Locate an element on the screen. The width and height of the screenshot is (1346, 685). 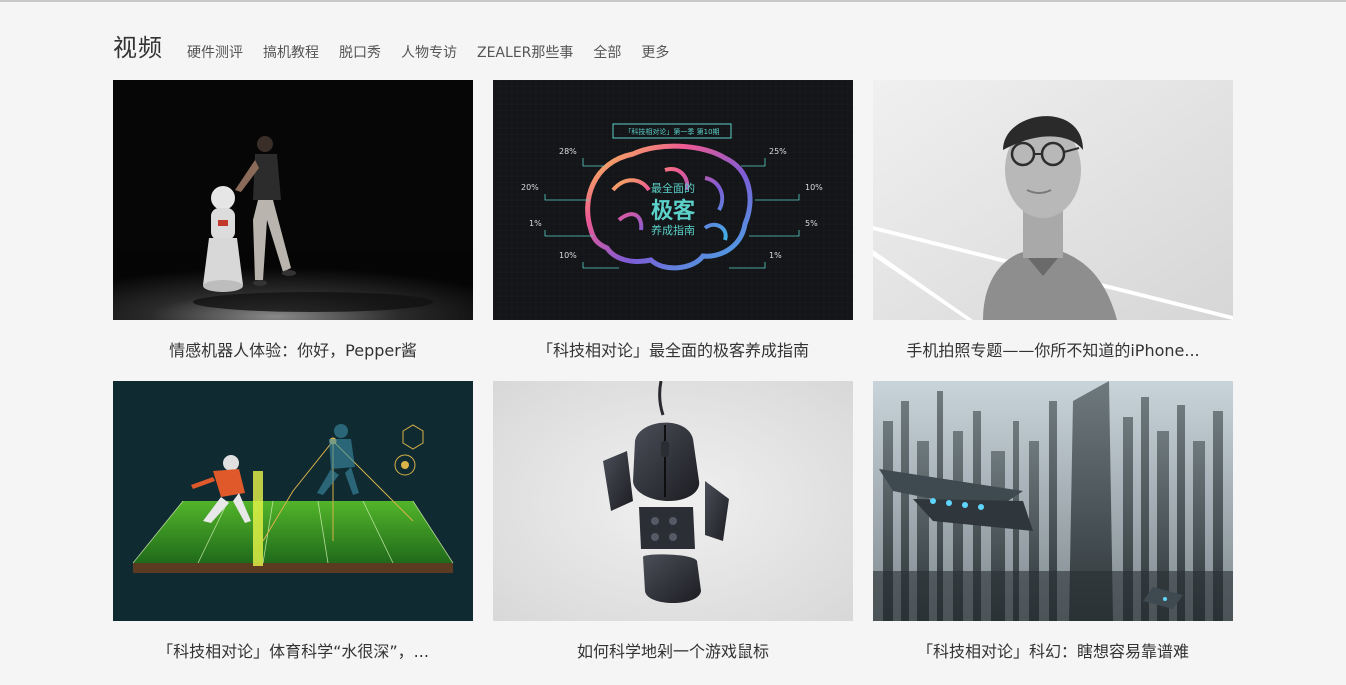
video-card: 如何科学地剁一个游戏鼠标 is located at coordinates (673, 533).